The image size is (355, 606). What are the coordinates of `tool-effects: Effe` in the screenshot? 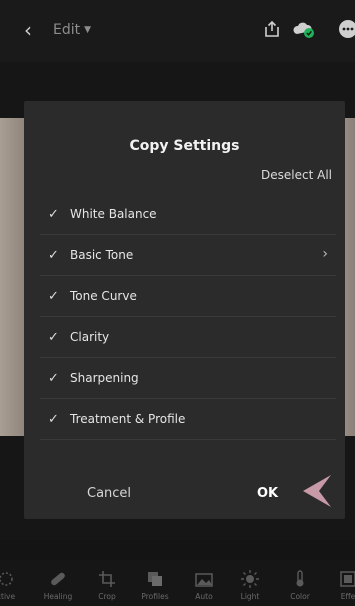 It's located at (341, 580).